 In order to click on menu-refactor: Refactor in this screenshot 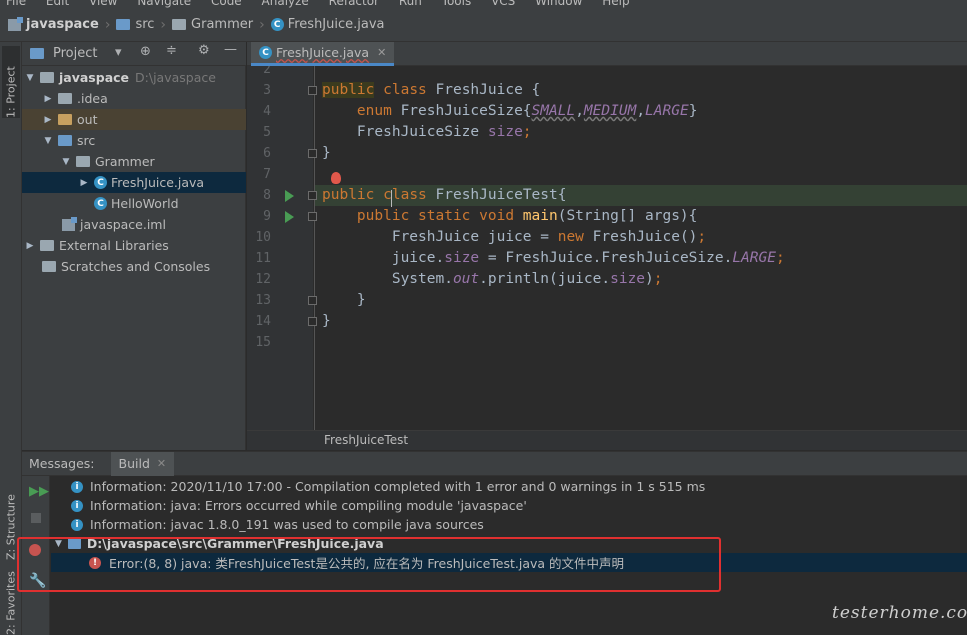, I will do `click(354, 4)`.